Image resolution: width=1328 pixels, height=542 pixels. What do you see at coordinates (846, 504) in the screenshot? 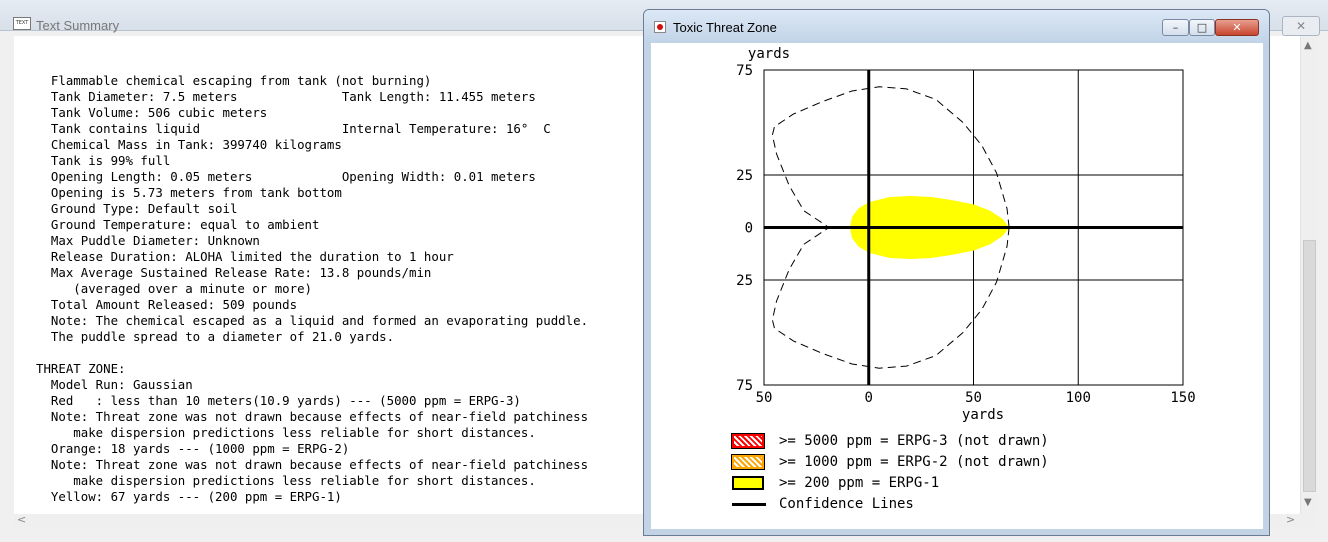
I see `legend-label: Confidence Lines` at bounding box center [846, 504].